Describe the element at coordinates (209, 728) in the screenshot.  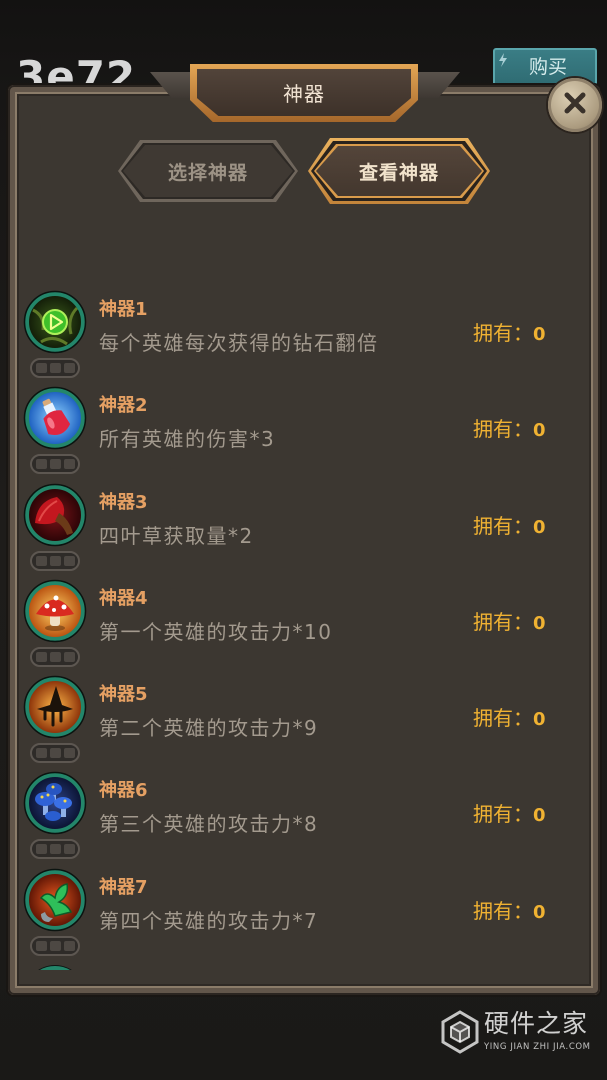
I see `artifact-description: 第二个英雄的攻击力*9` at that location.